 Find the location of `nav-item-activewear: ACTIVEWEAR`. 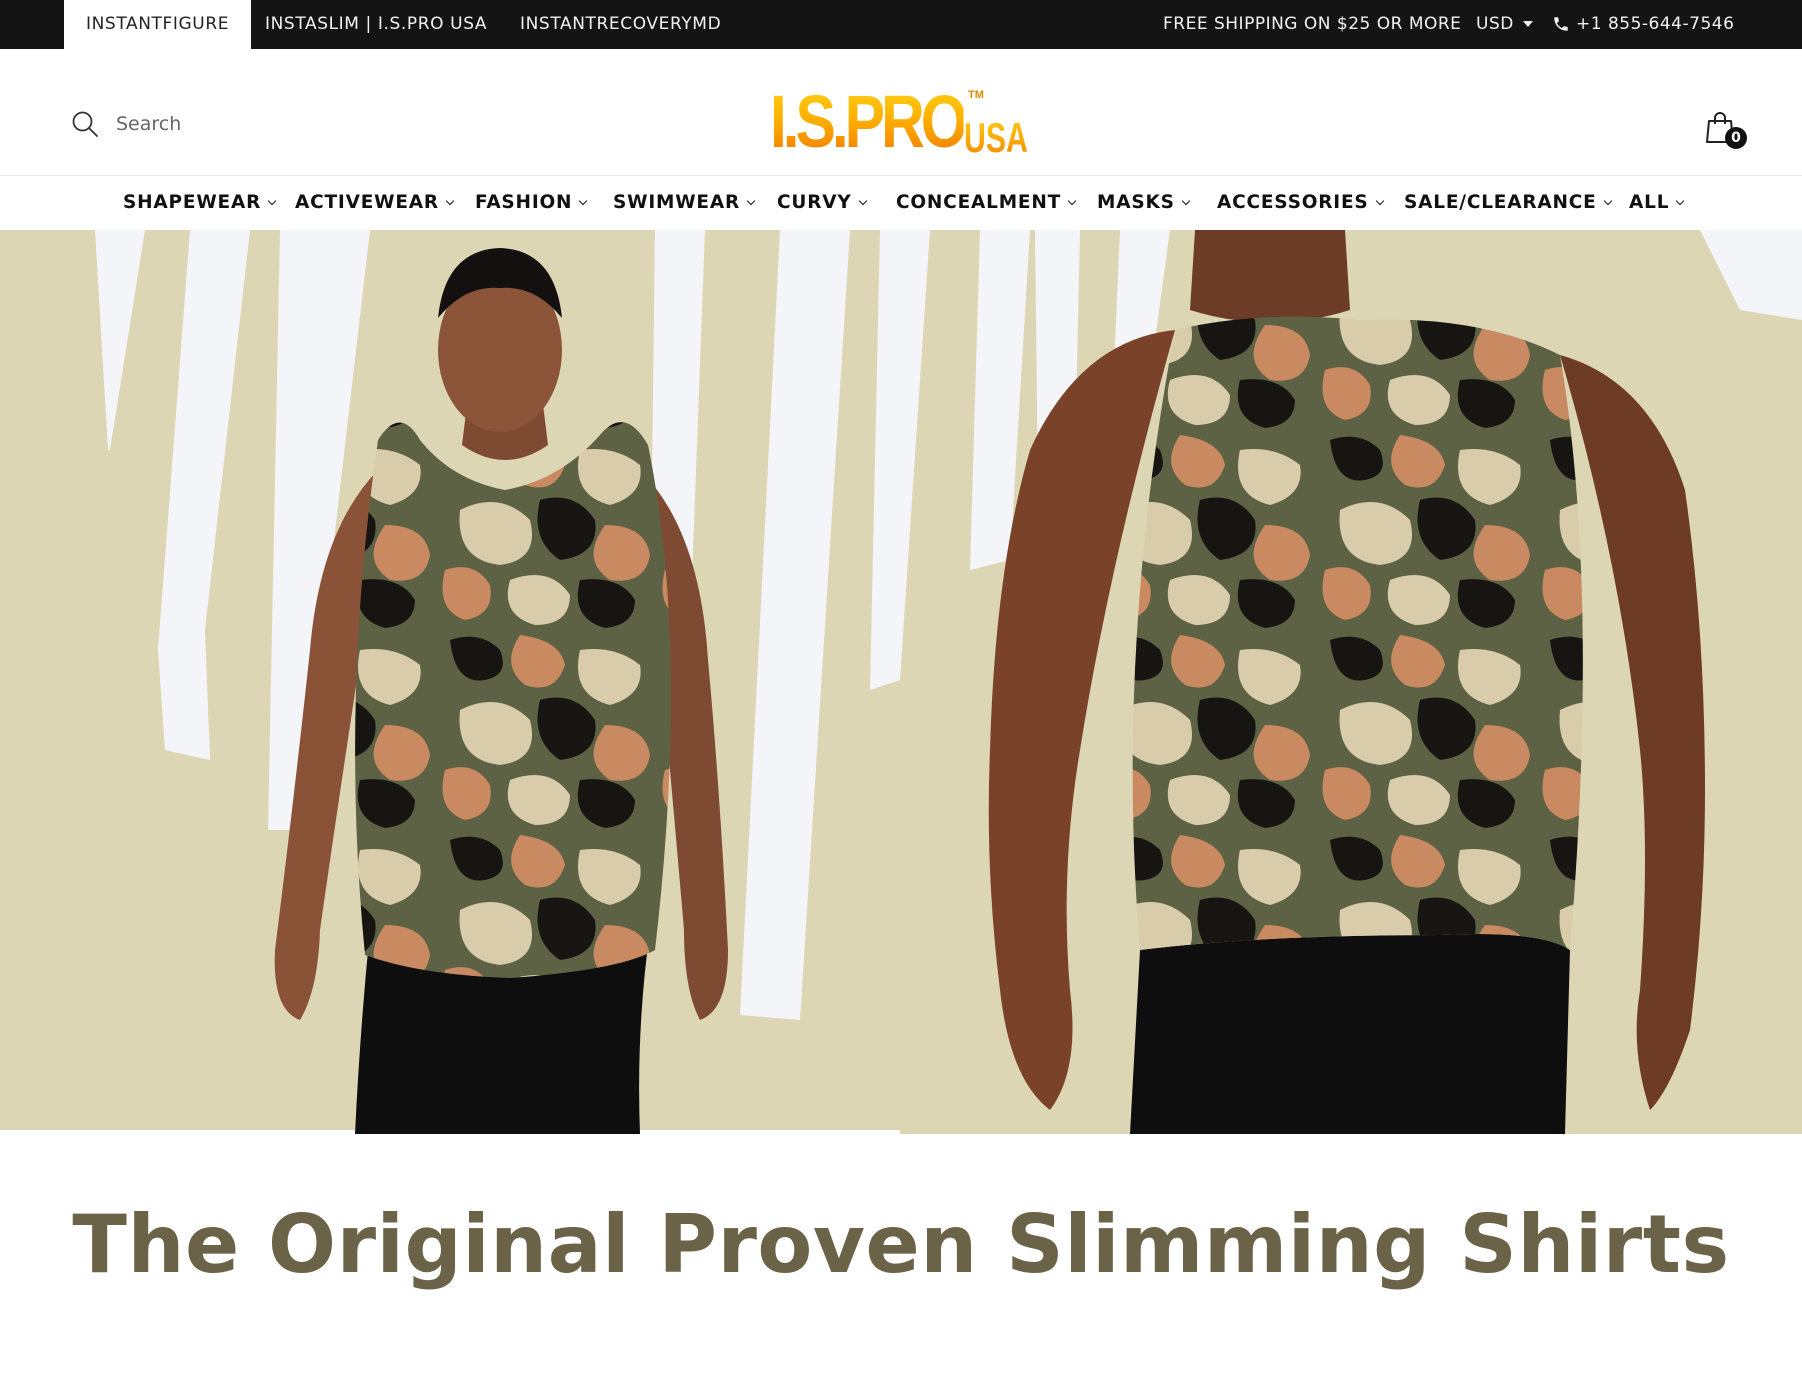

nav-item-activewear: ACTIVEWEAR is located at coordinates (375, 203).